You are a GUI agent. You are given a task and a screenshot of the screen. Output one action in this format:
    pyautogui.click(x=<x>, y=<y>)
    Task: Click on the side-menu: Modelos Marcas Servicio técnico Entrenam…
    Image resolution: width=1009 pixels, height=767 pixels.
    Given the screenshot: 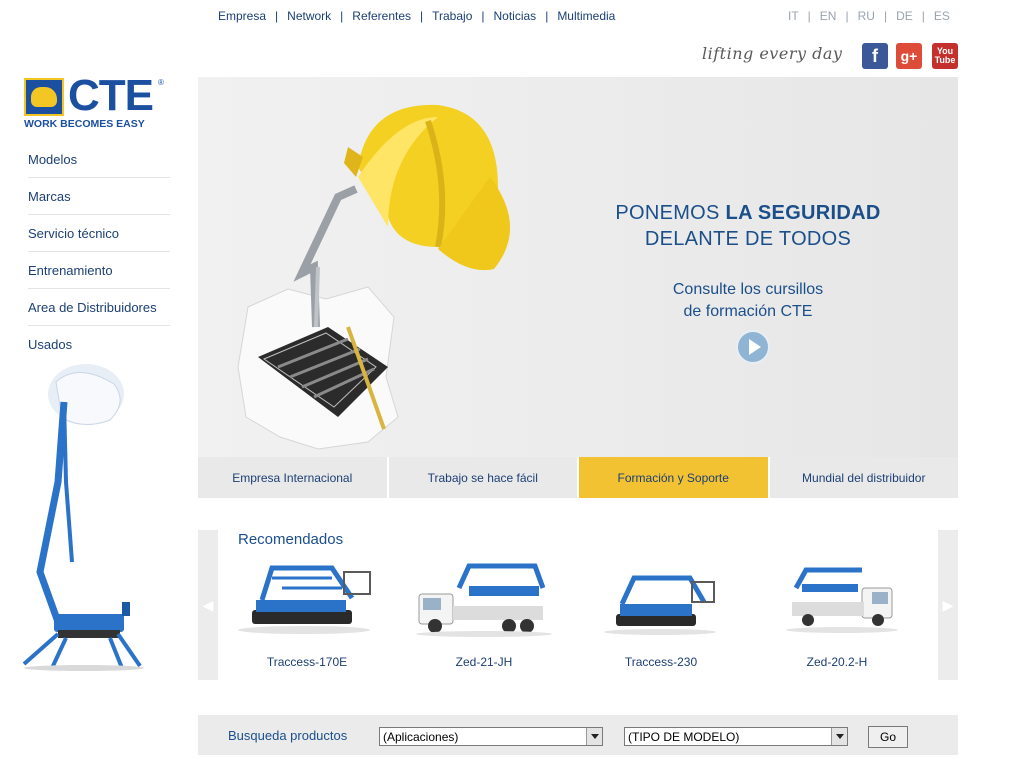 What is the action you would take?
    pyautogui.click(x=99, y=251)
    